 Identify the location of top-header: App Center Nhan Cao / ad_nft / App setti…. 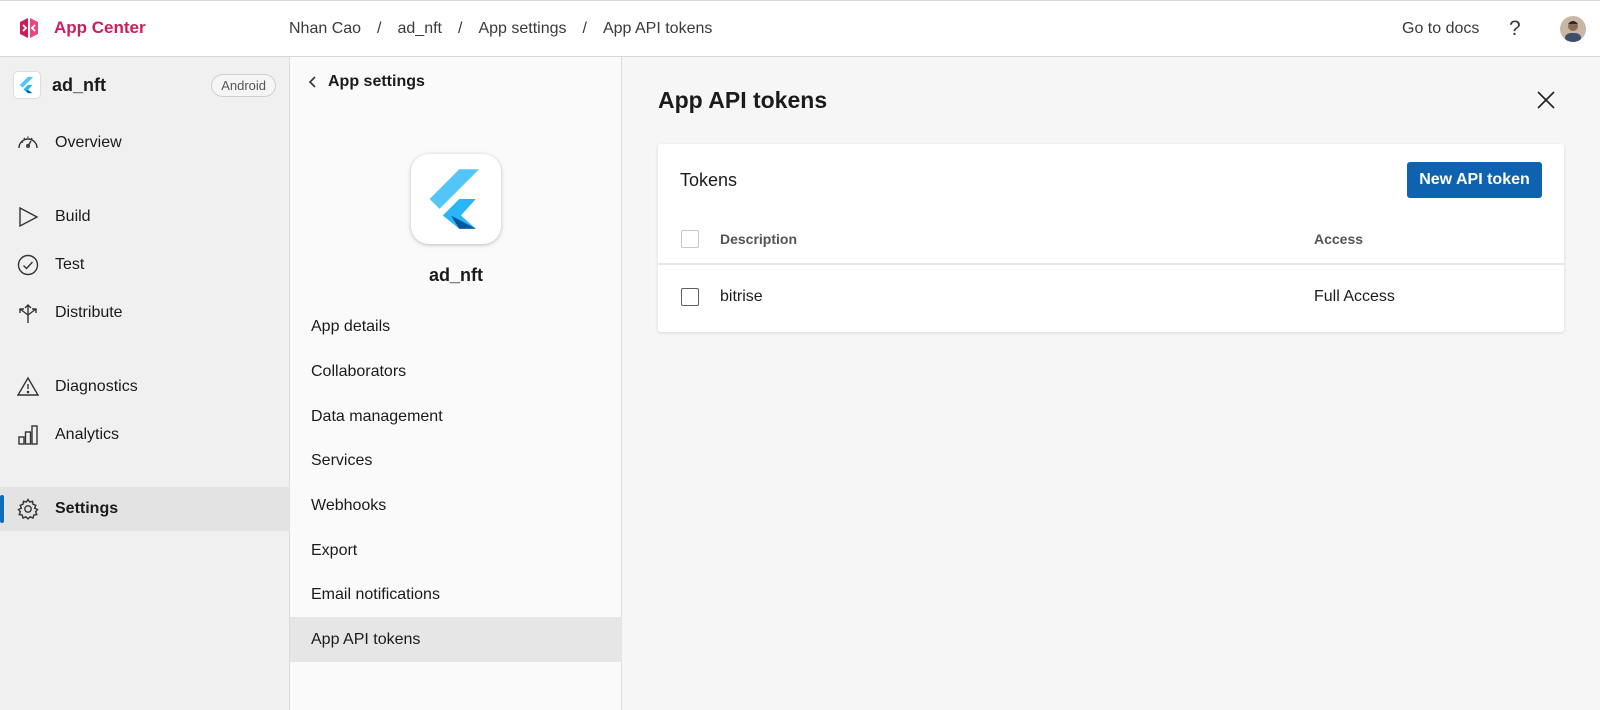
(800, 28).